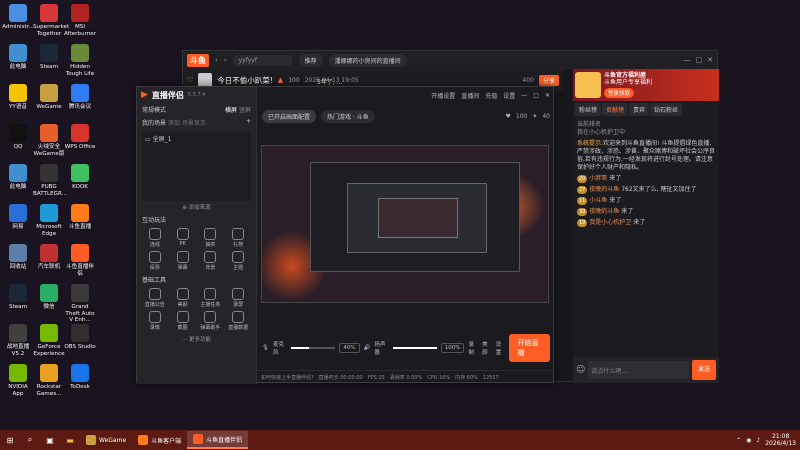  I want to click on tab-my-scenes: 我的场景, so click(154, 123).